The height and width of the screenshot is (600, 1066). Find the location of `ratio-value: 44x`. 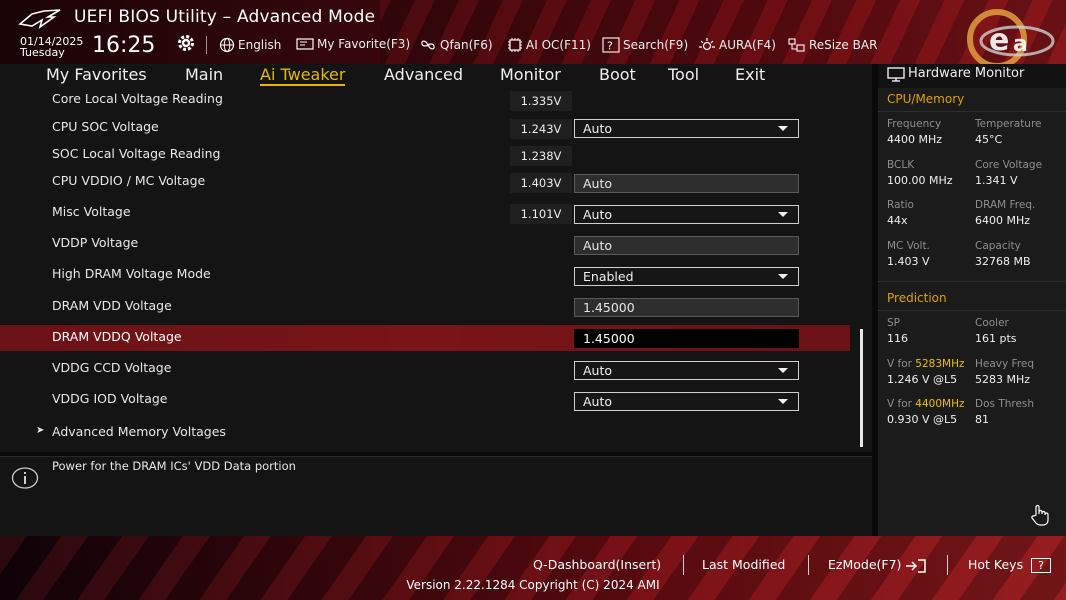

ratio-value: 44x is located at coordinates (897, 220).